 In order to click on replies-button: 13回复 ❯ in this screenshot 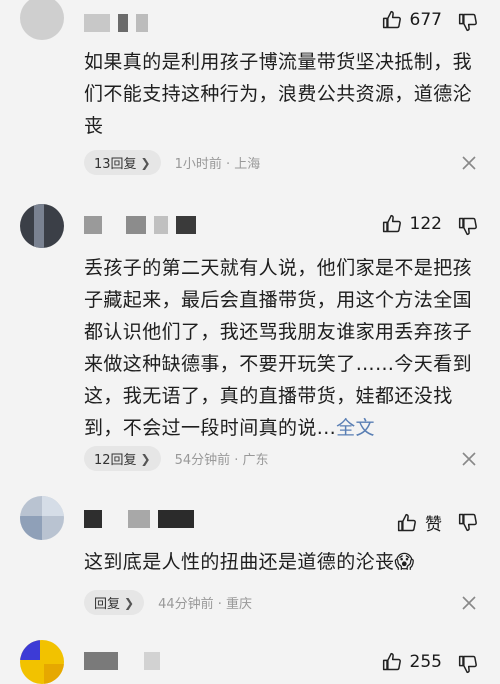, I will do `click(122, 162)`.